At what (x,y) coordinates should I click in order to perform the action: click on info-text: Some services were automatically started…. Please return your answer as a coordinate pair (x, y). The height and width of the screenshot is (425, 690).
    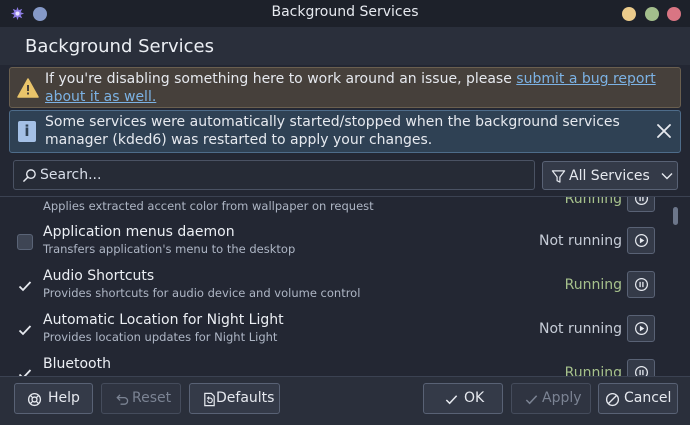
    Looking at the image, I should click on (332, 131).